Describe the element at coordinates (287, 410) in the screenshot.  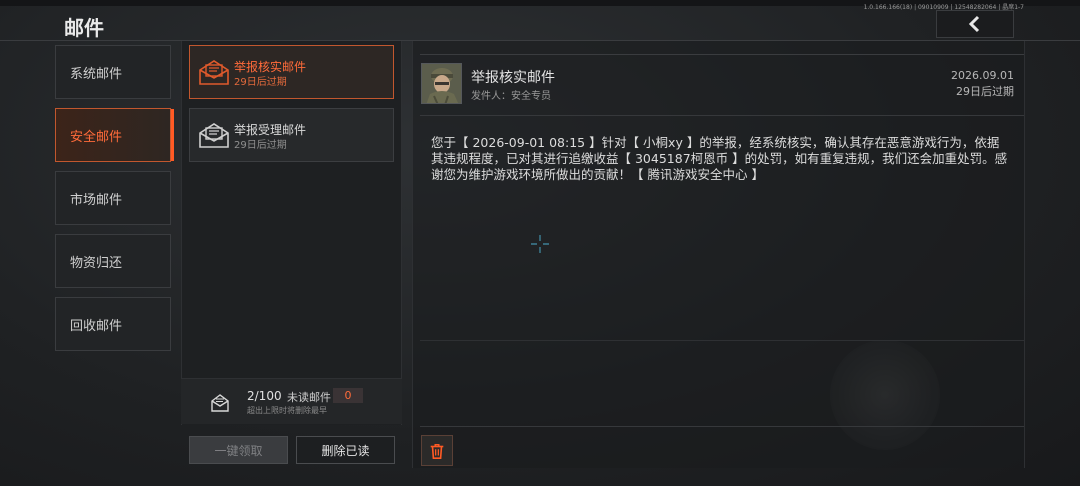
I see `limit-hint: 超出上限时将删除最早` at that location.